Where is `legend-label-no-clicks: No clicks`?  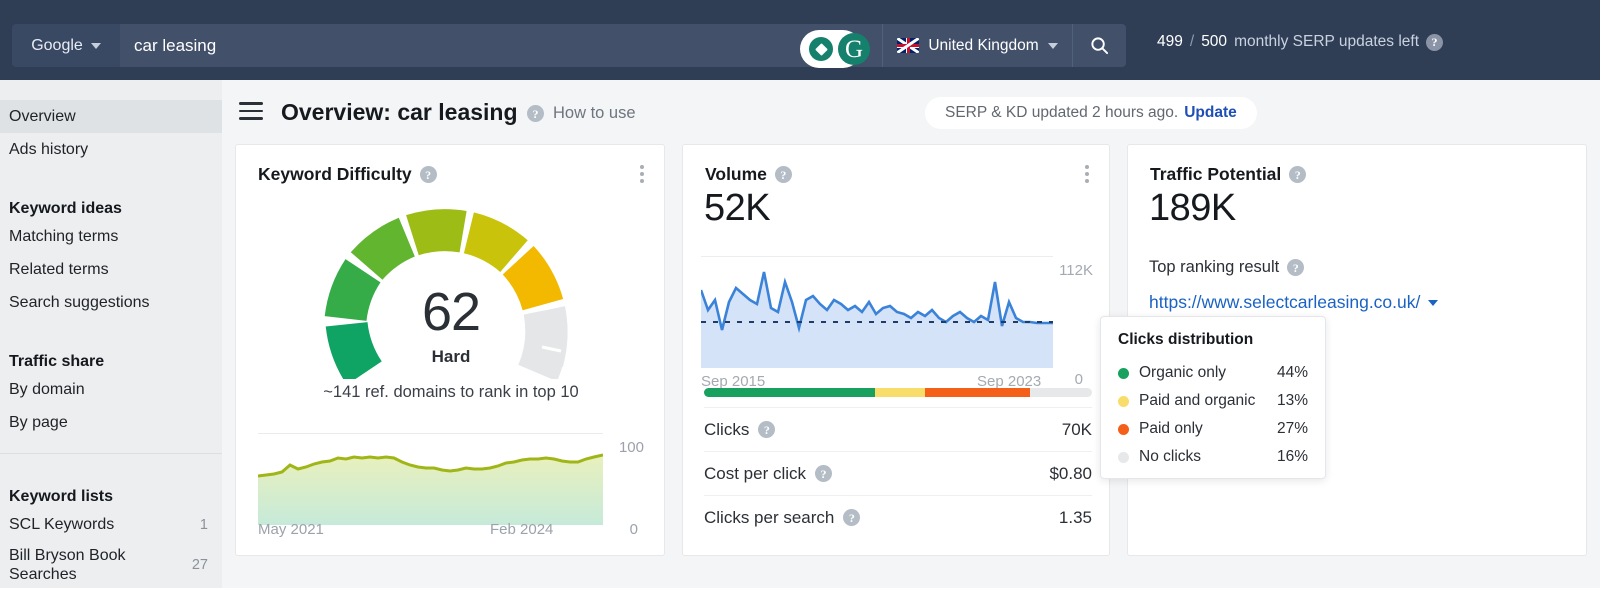
legend-label-no-clicks: No clicks is located at coordinates (1170, 456).